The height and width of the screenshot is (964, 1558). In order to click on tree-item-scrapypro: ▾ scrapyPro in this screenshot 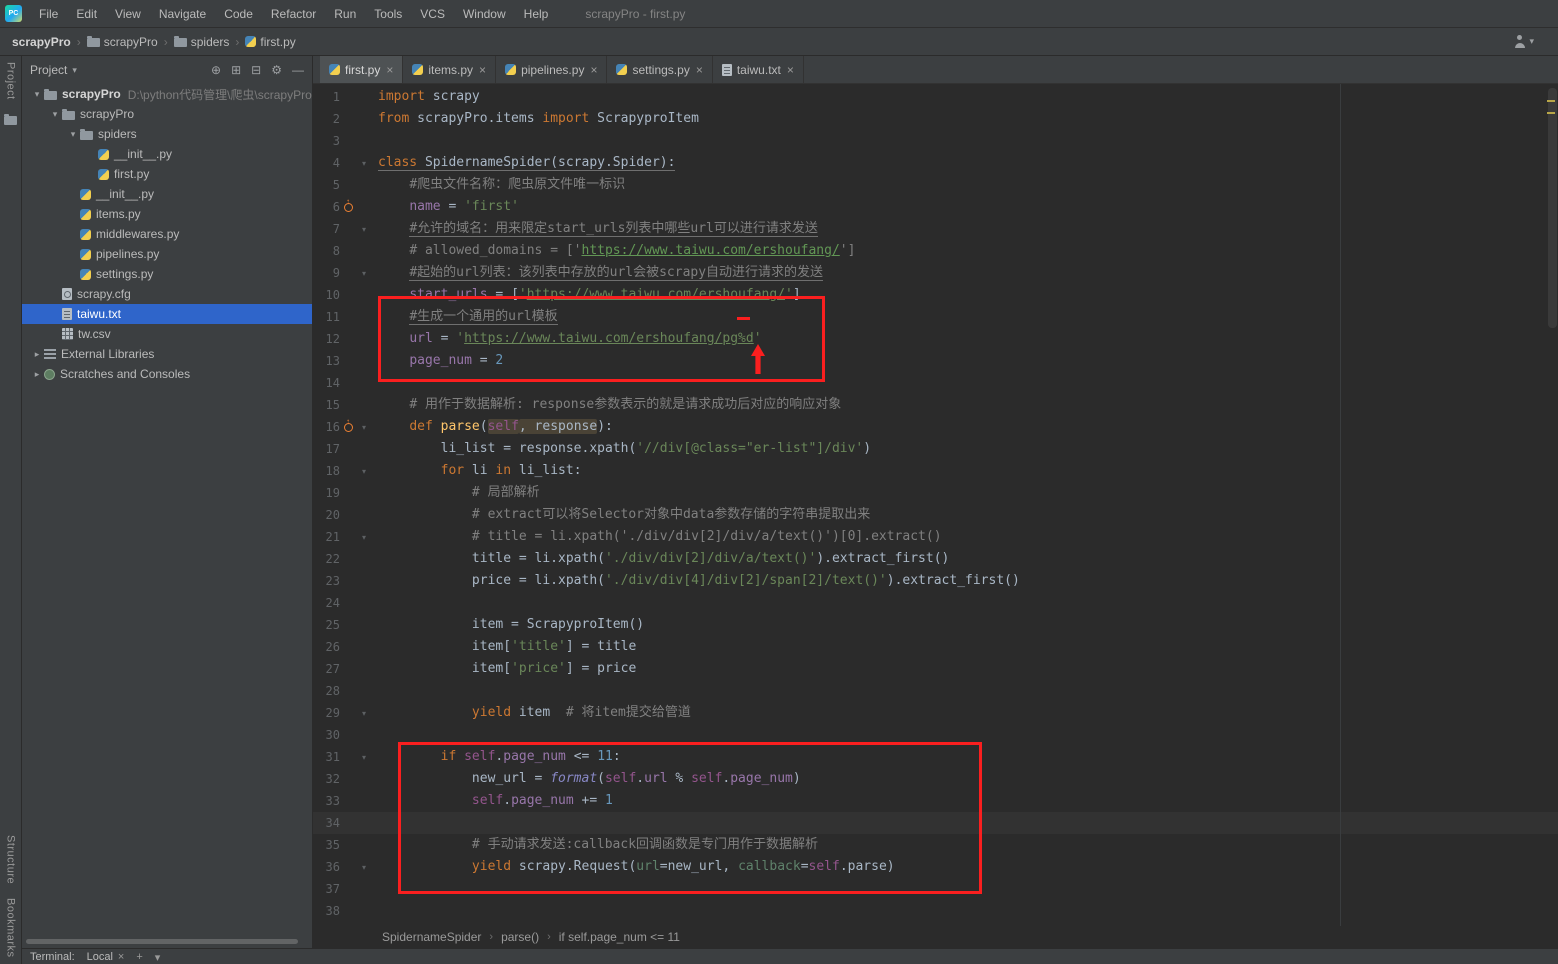, I will do `click(167, 114)`.